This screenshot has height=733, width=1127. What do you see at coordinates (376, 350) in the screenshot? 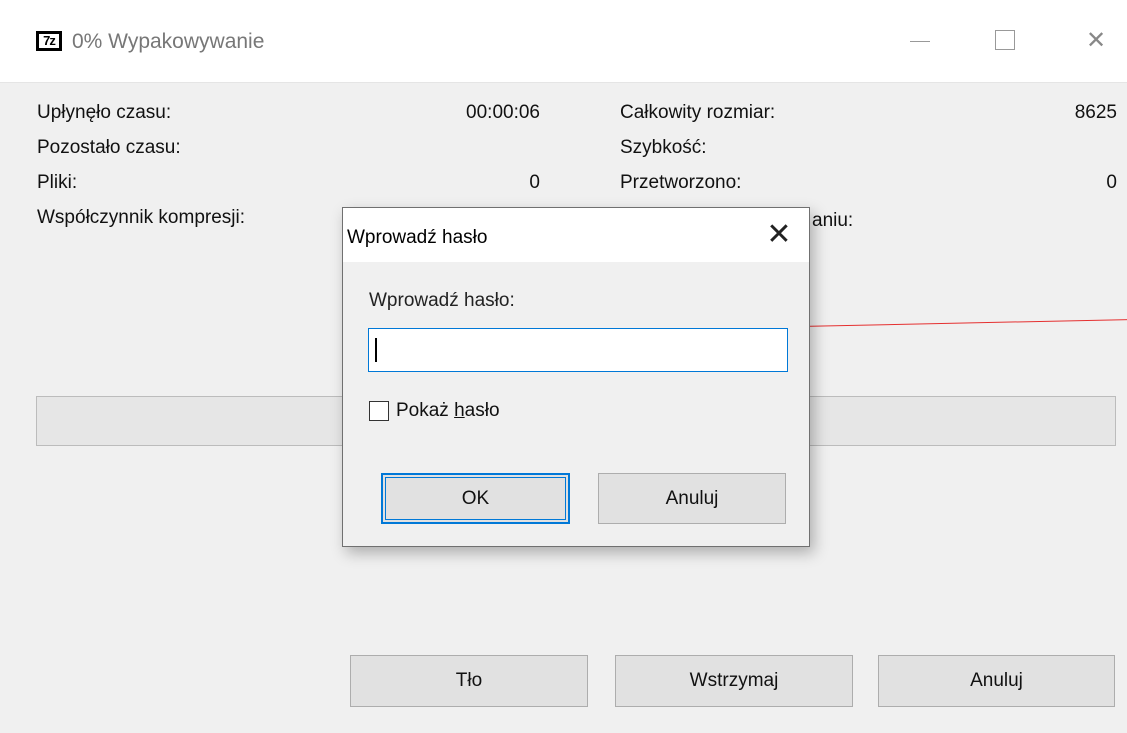
I see `text-caret` at bounding box center [376, 350].